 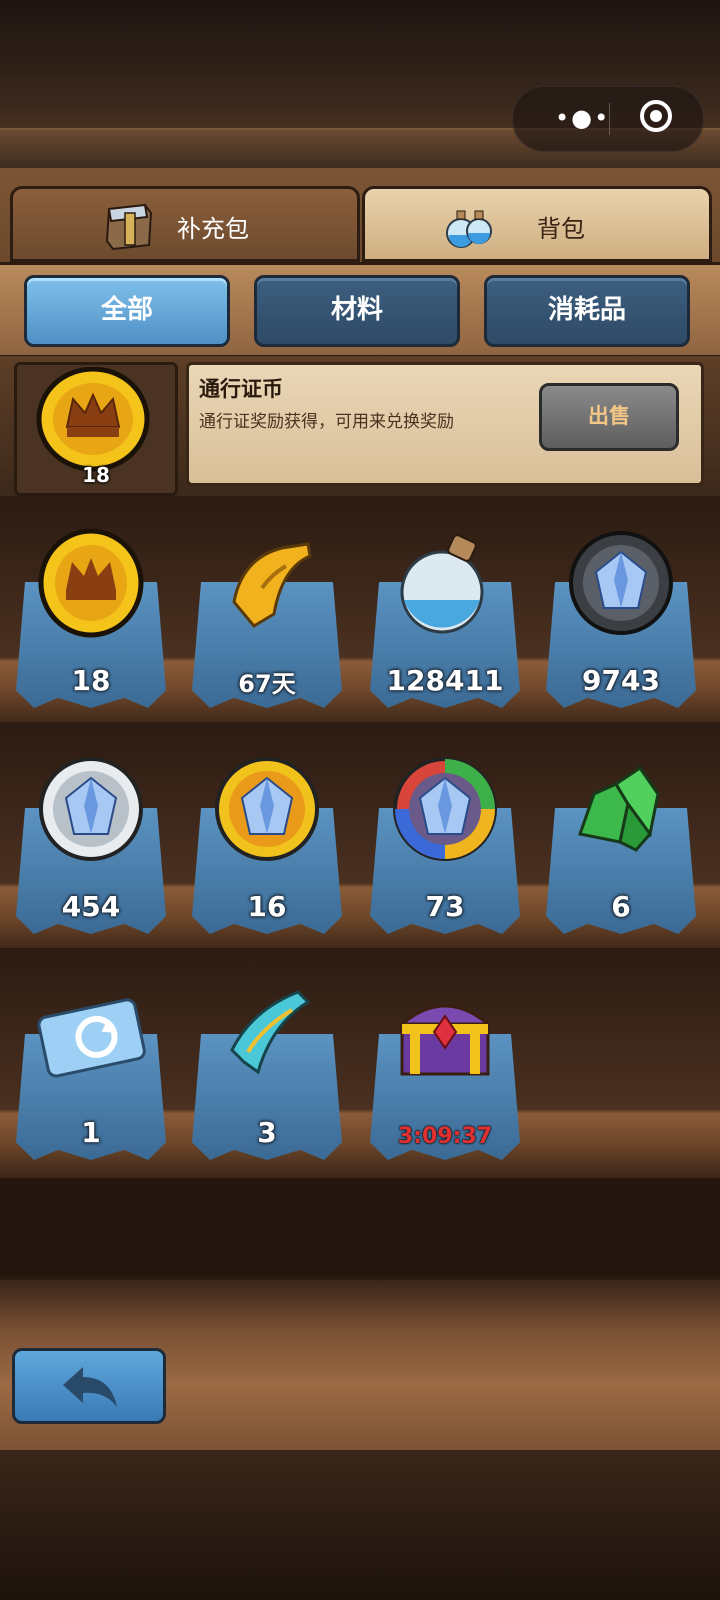 What do you see at coordinates (621, 583) in the screenshot?
I see `dark-crystal-orb-icon` at bounding box center [621, 583].